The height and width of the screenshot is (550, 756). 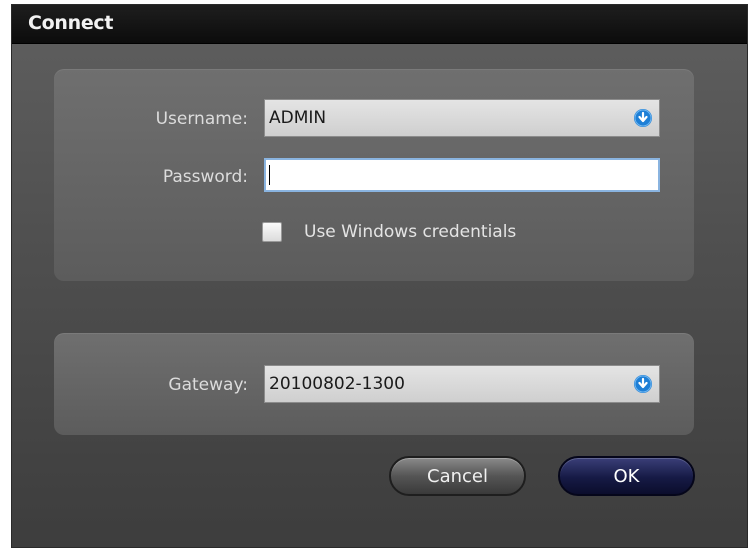 What do you see at coordinates (208, 385) in the screenshot?
I see `gateway-label: Gateway:` at bounding box center [208, 385].